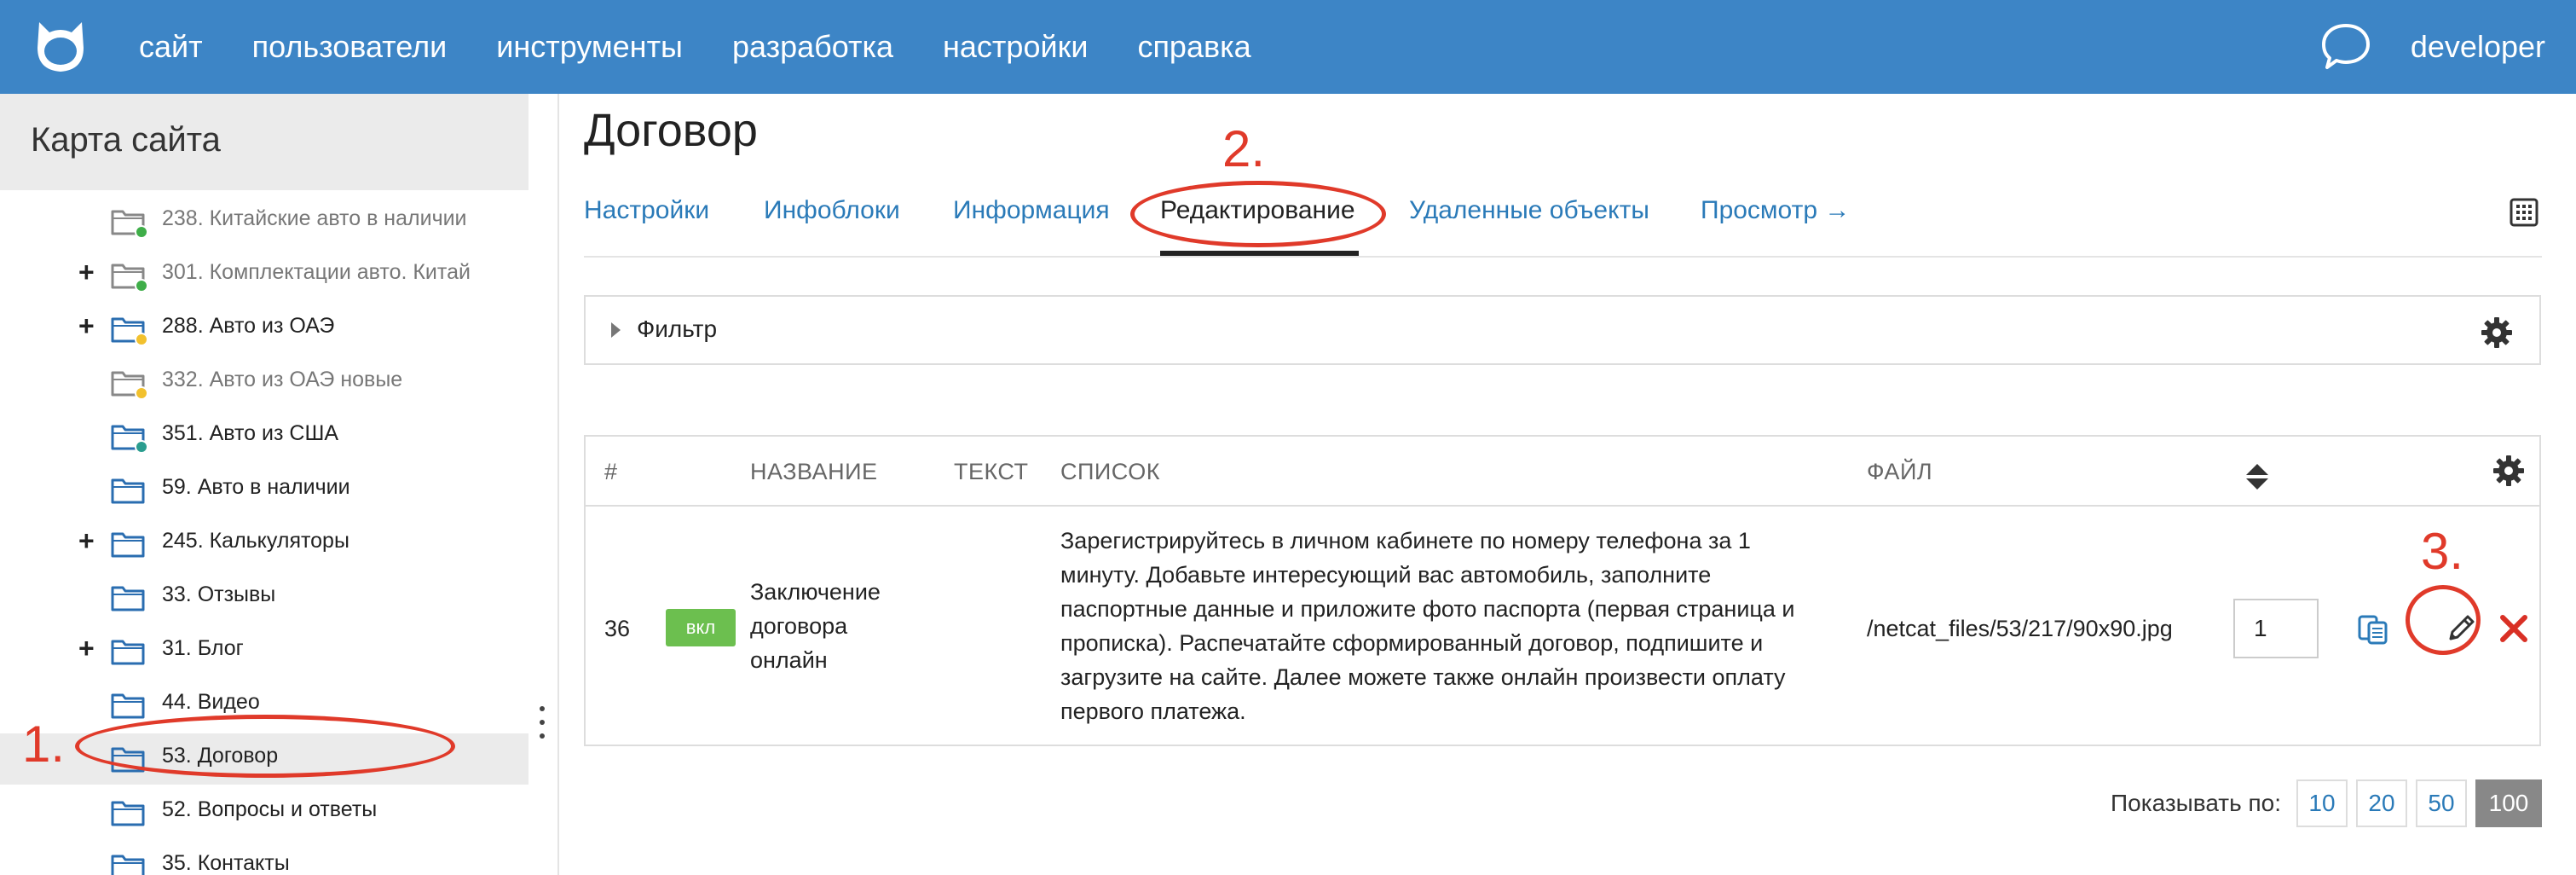  What do you see at coordinates (350, 47) in the screenshot?
I see `menu-users: пользователи` at bounding box center [350, 47].